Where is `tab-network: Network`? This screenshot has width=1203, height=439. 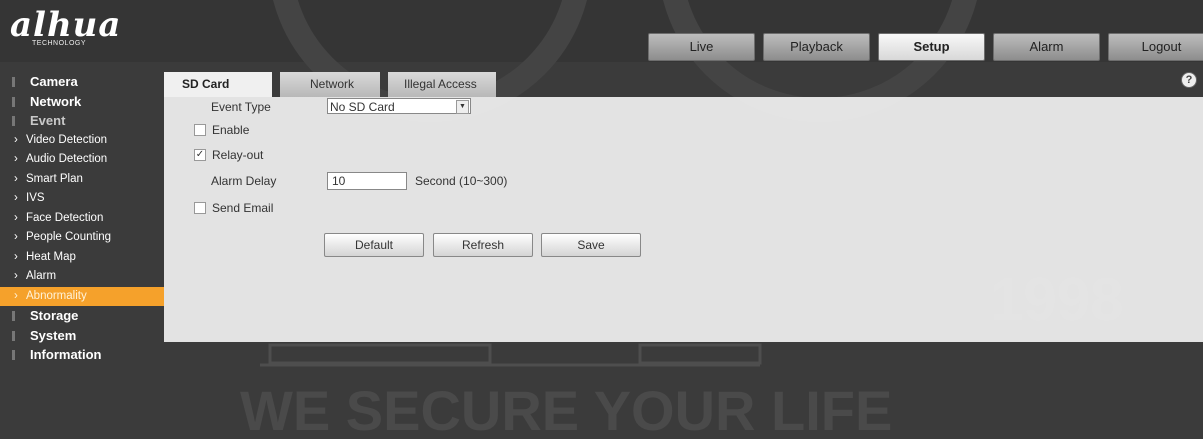 tab-network: Network is located at coordinates (330, 84).